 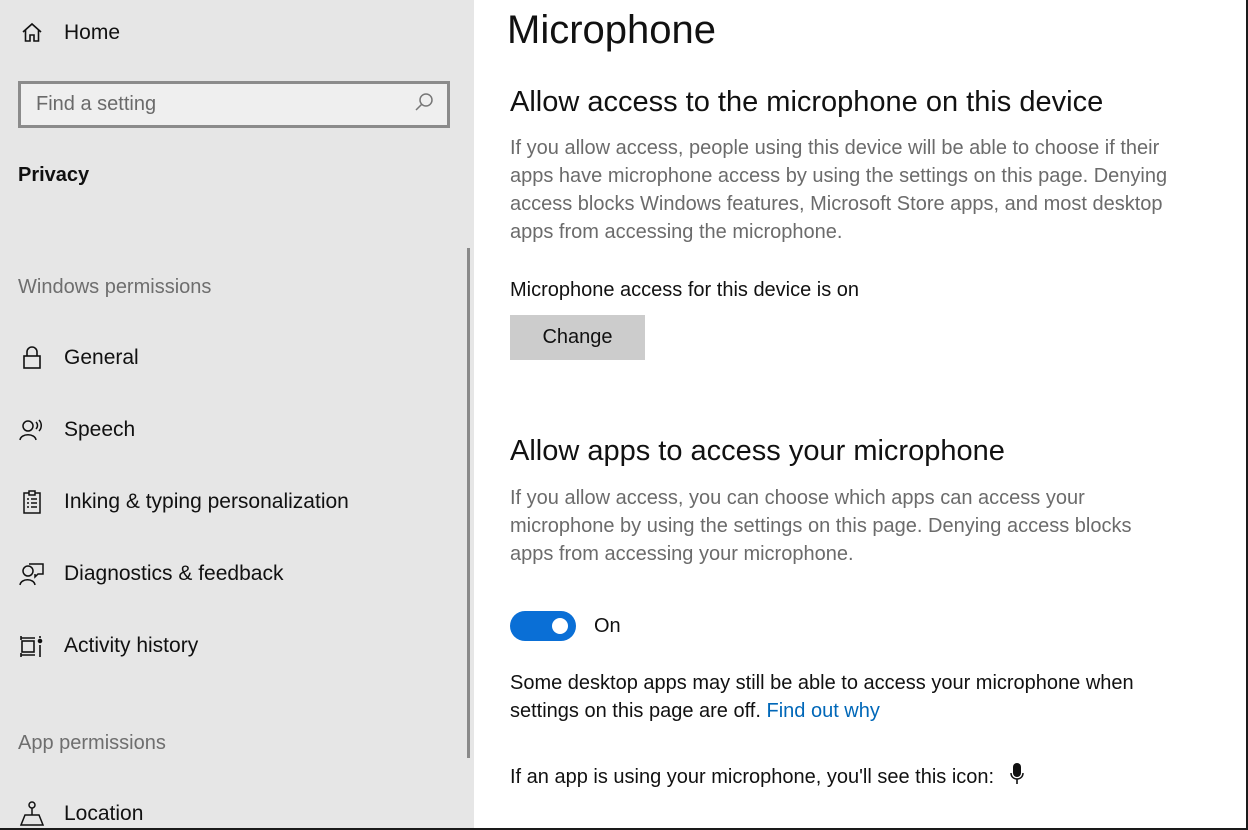 I want to click on nav-inking-typing: Inking & typing personalization, so click(x=183, y=502).